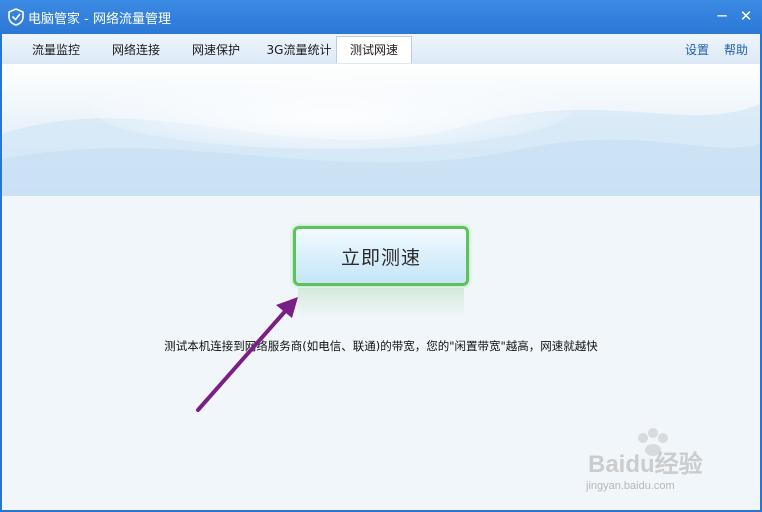 The image size is (762, 512). What do you see at coordinates (697, 50) in the screenshot?
I see `settings-link: 设置` at bounding box center [697, 50].